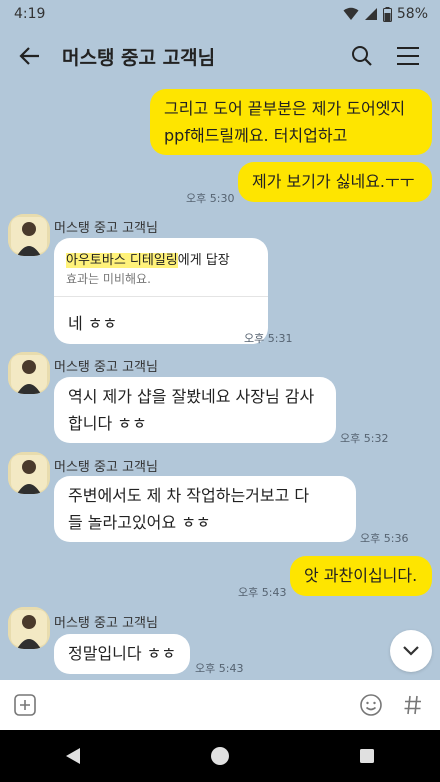 The image size is (440, 782). Describe the element at coordinates (107, 423) in the screenshot. I see `message-text-line: 합니다 ㅎㅎ` at that location.